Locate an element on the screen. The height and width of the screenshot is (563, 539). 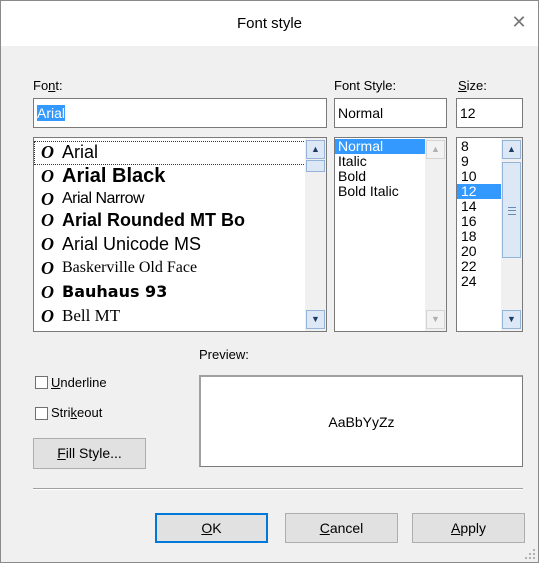
size-input-value: 12 is located at coordinates (468, 113).